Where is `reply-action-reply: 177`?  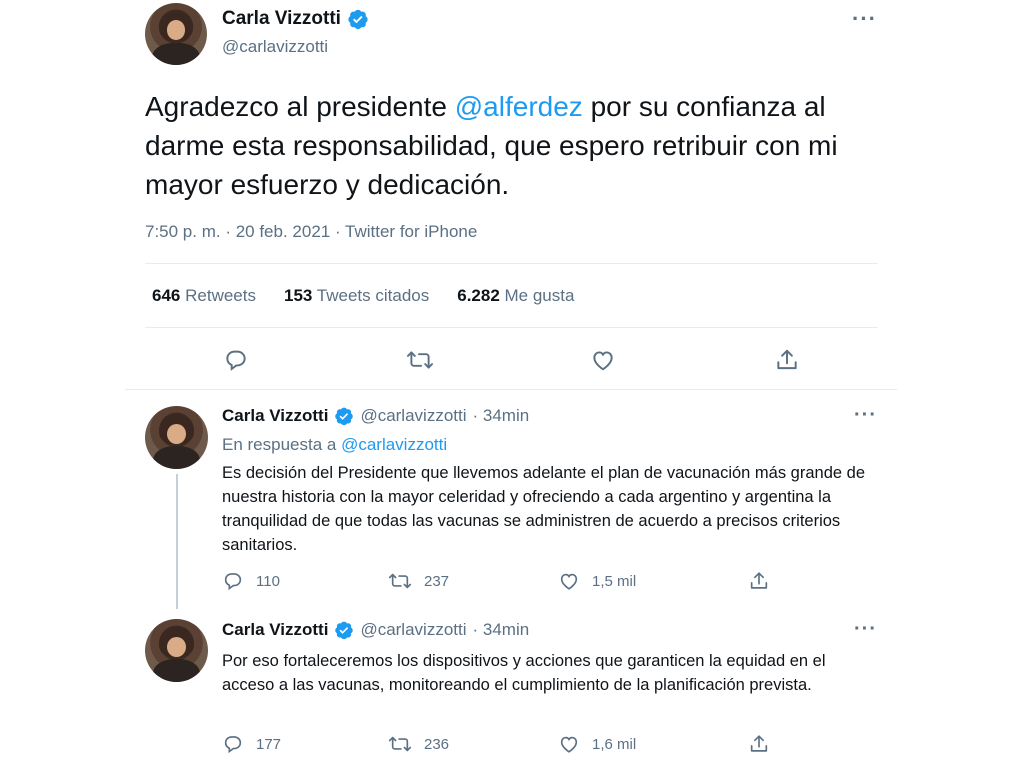
reply-action-reply: 177 is located at coordinates (251, 744).